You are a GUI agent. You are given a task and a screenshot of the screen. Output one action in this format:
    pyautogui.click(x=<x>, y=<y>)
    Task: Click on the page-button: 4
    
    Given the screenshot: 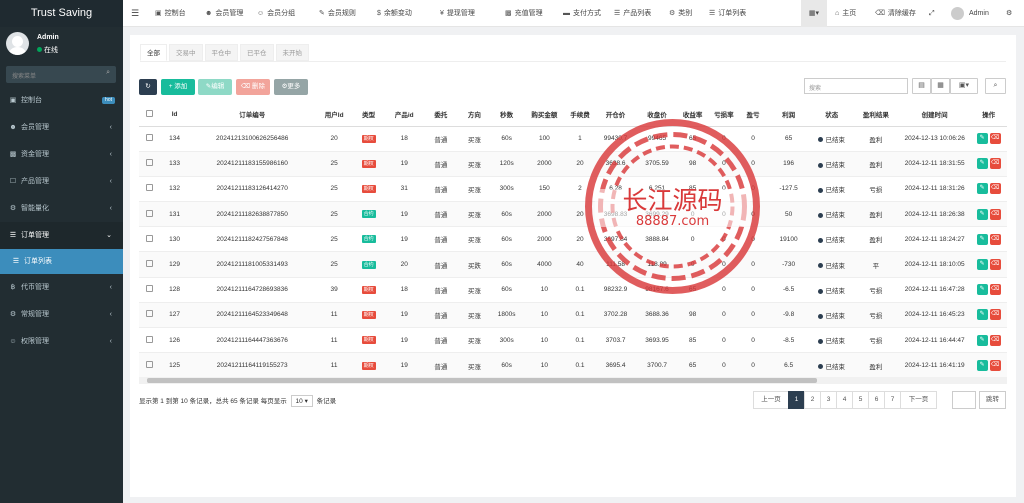 What is the action you would take?
    pyautogui.click(x=844, y=400)
    